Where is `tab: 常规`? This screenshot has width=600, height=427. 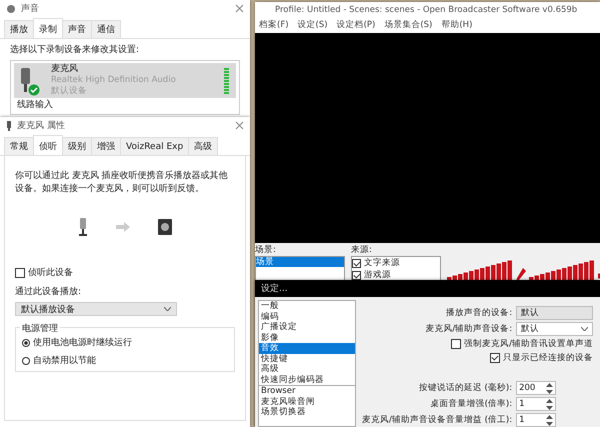
tab: 常规 is located at coordinates (19, 146).